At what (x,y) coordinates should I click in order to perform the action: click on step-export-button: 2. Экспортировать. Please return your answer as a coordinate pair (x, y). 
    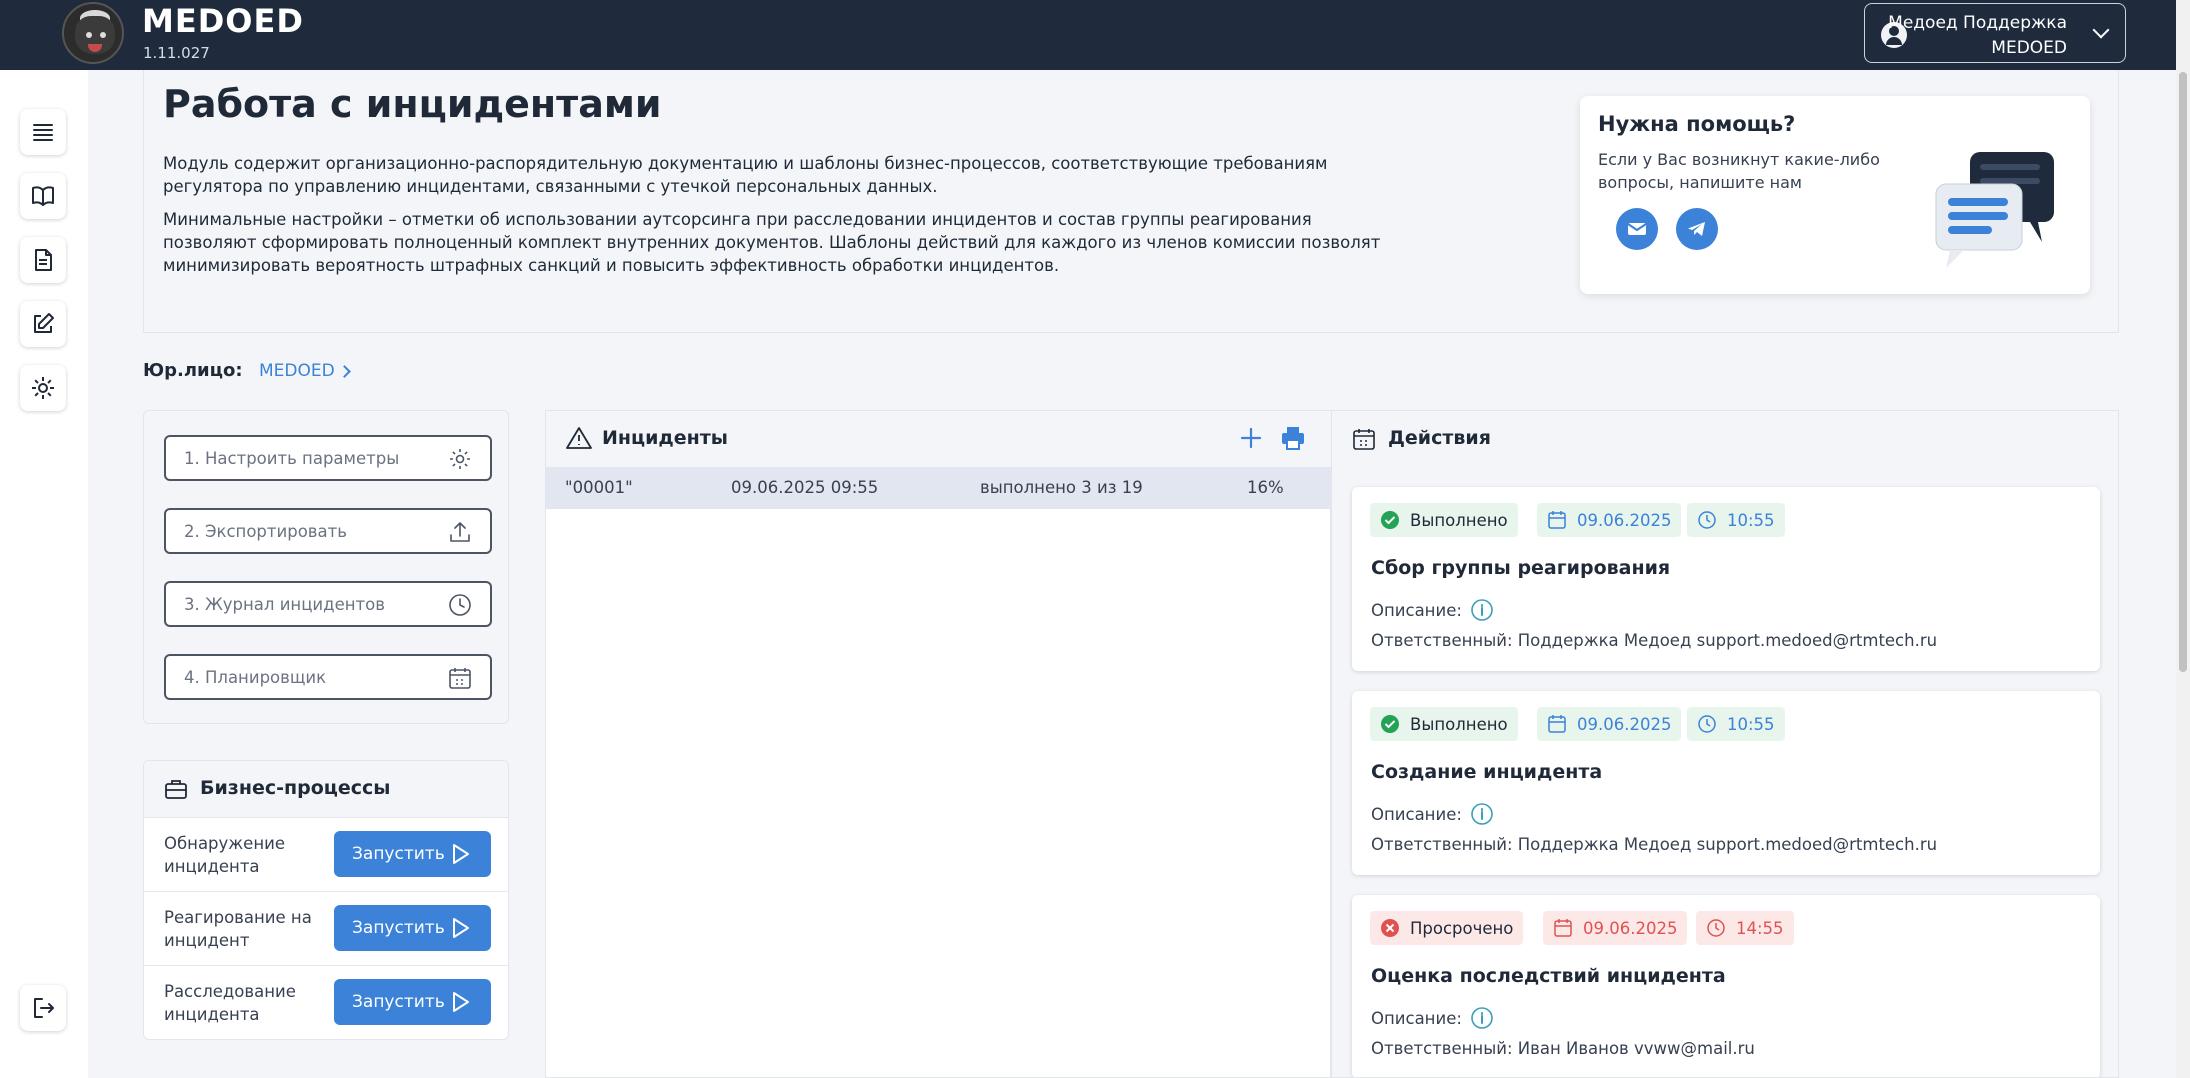
    Looking at the image, I should click on (328, 531).